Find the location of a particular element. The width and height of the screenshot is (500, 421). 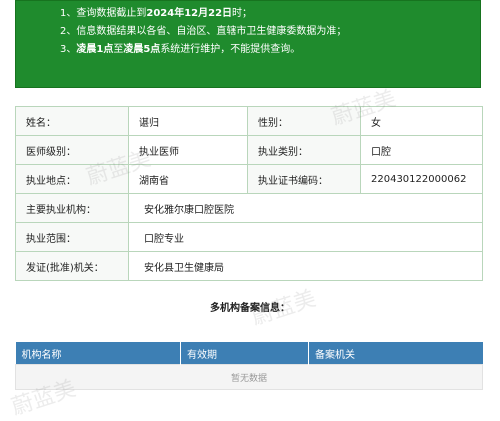

info-row-name: 姓名： 谌归 性别： 女 is located at coordinates (249, 121).